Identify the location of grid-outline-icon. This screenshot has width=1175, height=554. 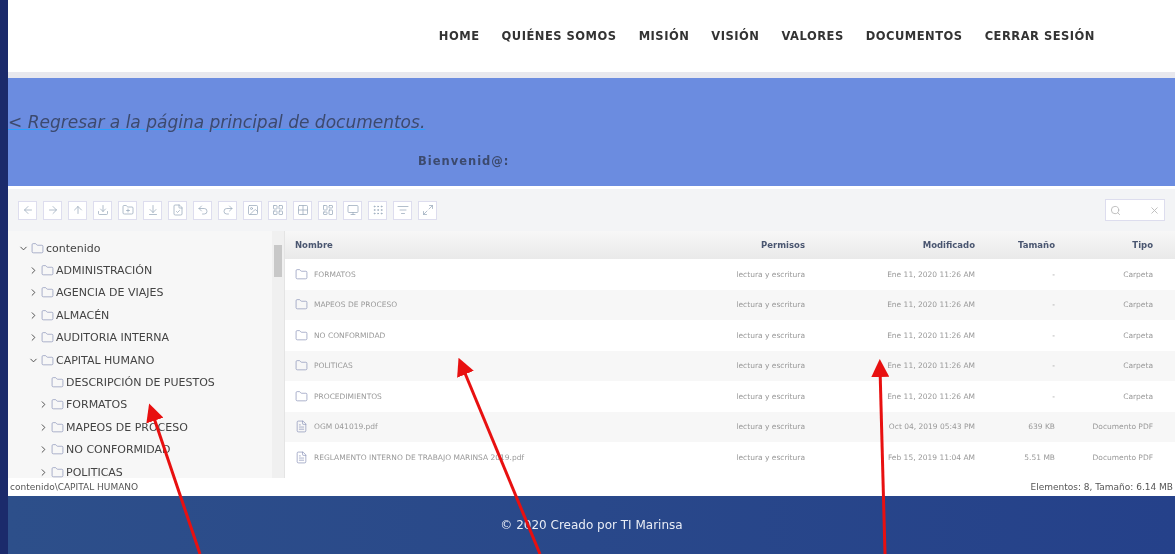
(302, 210).